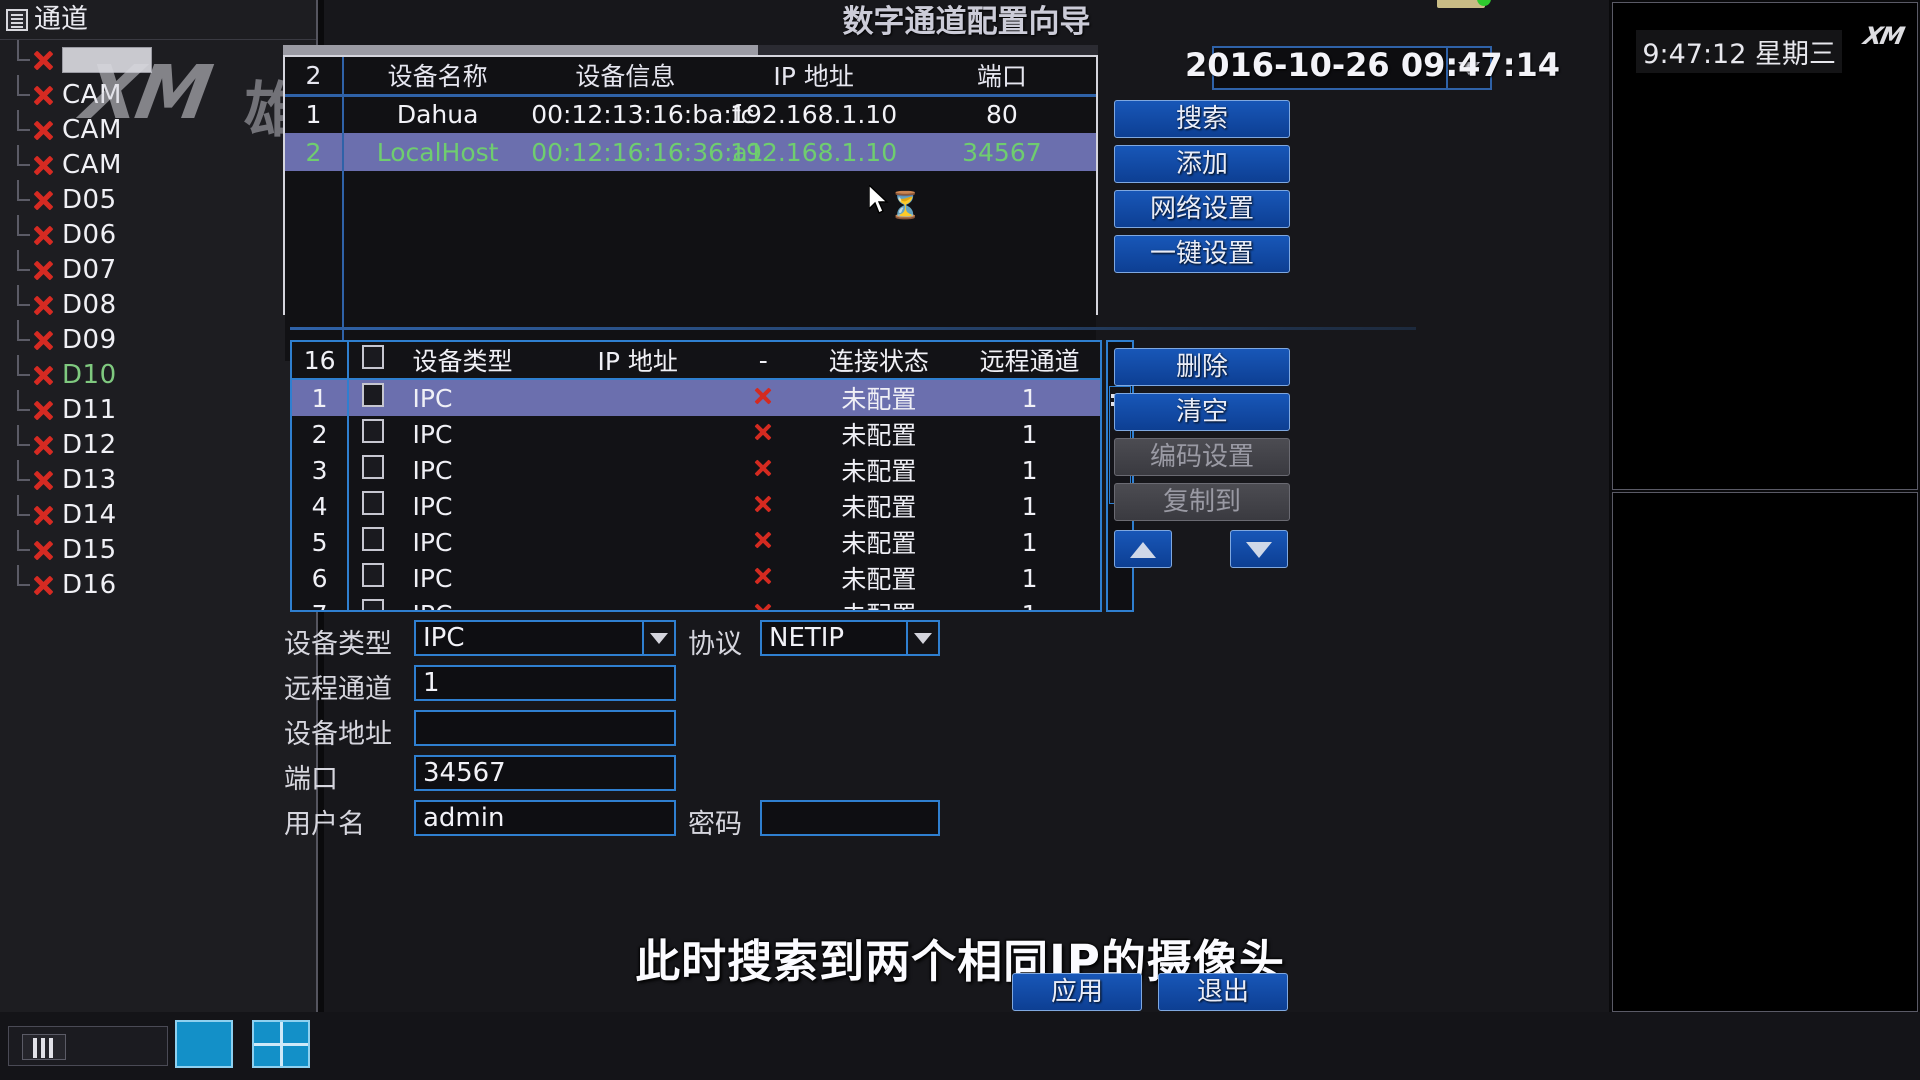 Image resolution: width=1920 pixels, height=1080 pixels. I want to click on pause-icon, so click(44, 1047).